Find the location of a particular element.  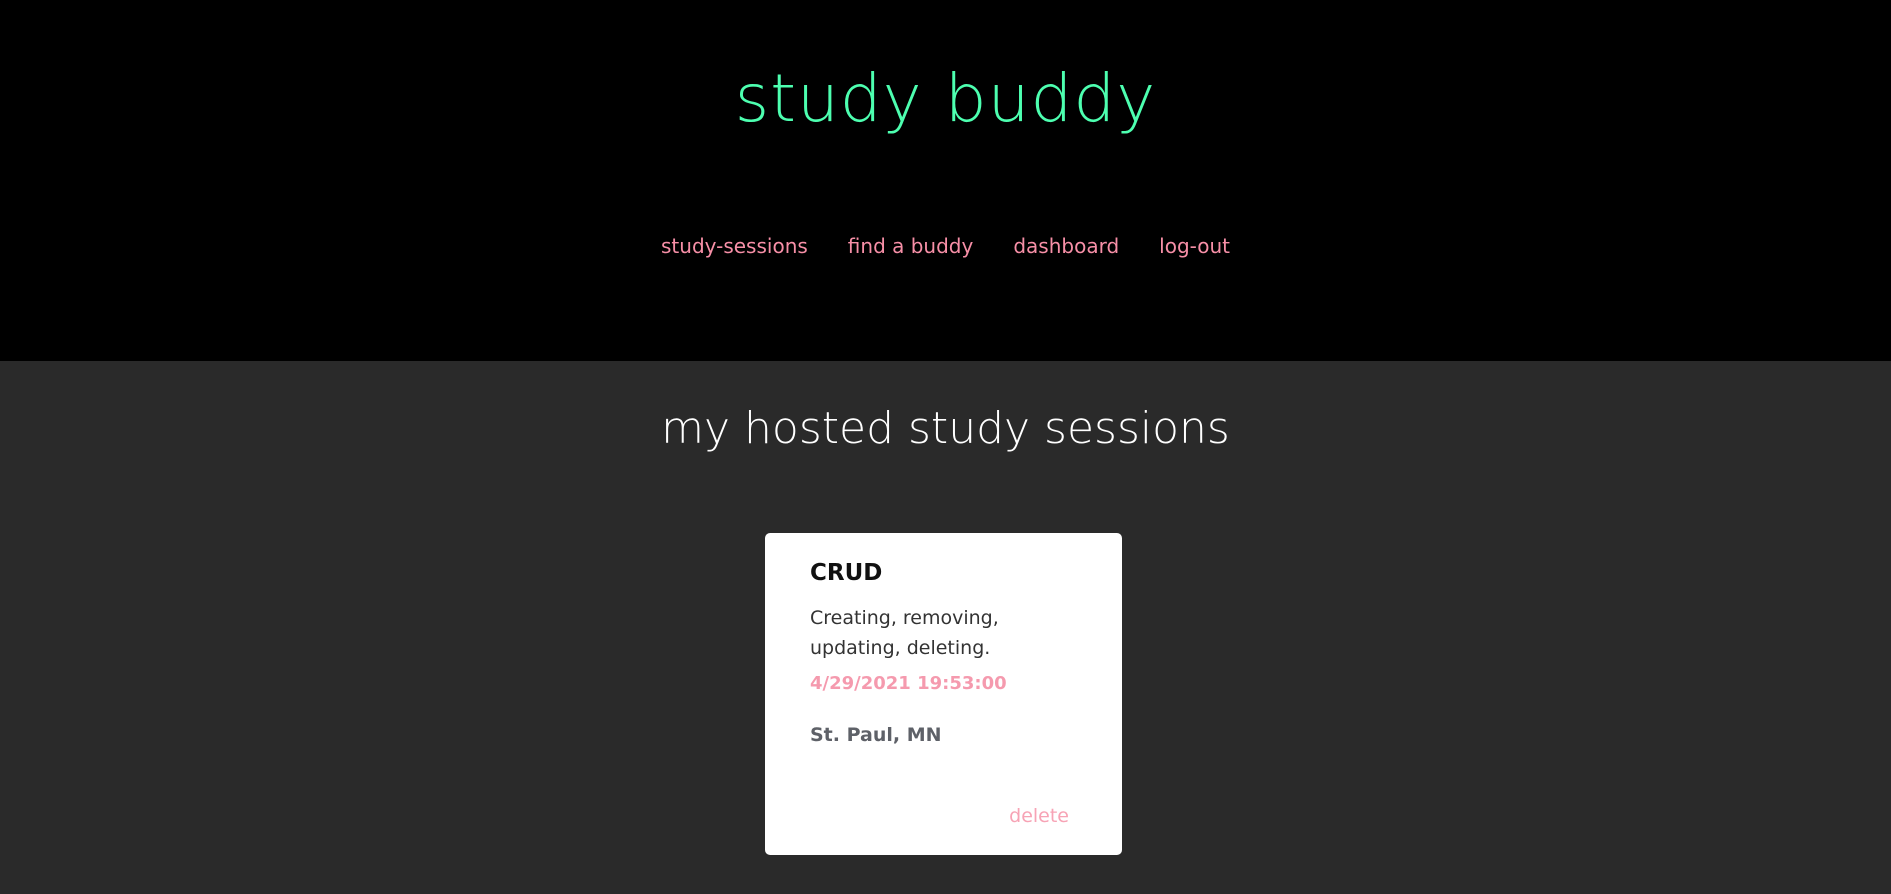

session-location: St. Paul, MN is located at coordinates (876, 734).